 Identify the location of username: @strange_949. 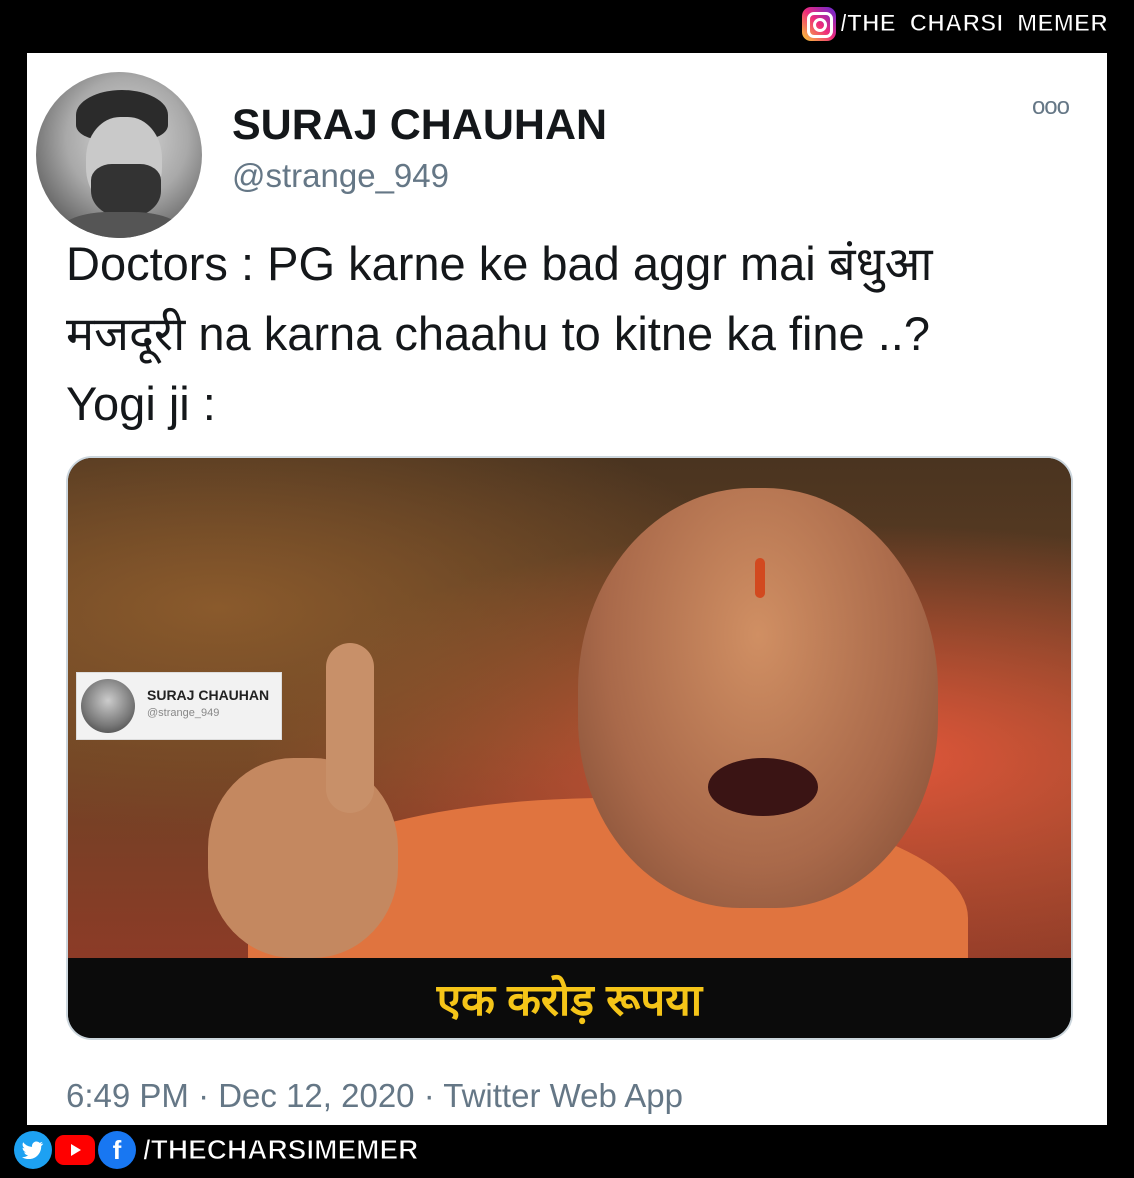
(340, 176).